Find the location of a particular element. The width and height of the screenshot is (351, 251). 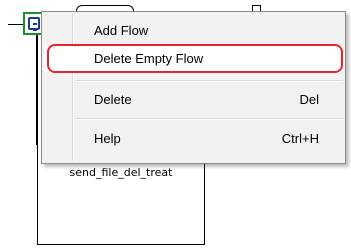

menu-item-shortcut: Ctrl+H is located at coordinates (300, 138).